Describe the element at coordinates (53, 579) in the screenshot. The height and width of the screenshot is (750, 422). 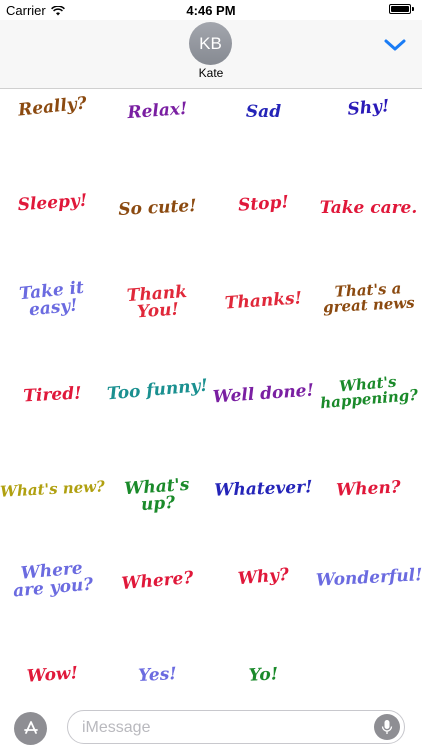
I see `sticker: Where are you?` at that location.